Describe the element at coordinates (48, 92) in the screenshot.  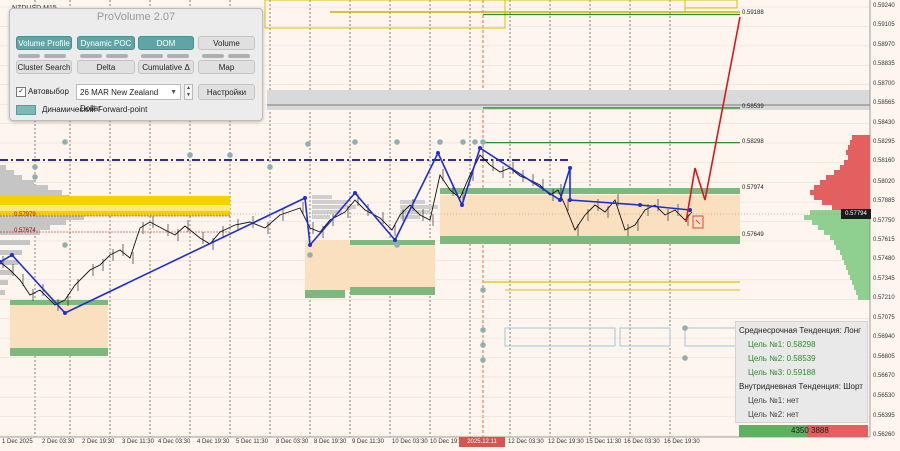
I see `auto-select-label: Автовыбор` at that location.